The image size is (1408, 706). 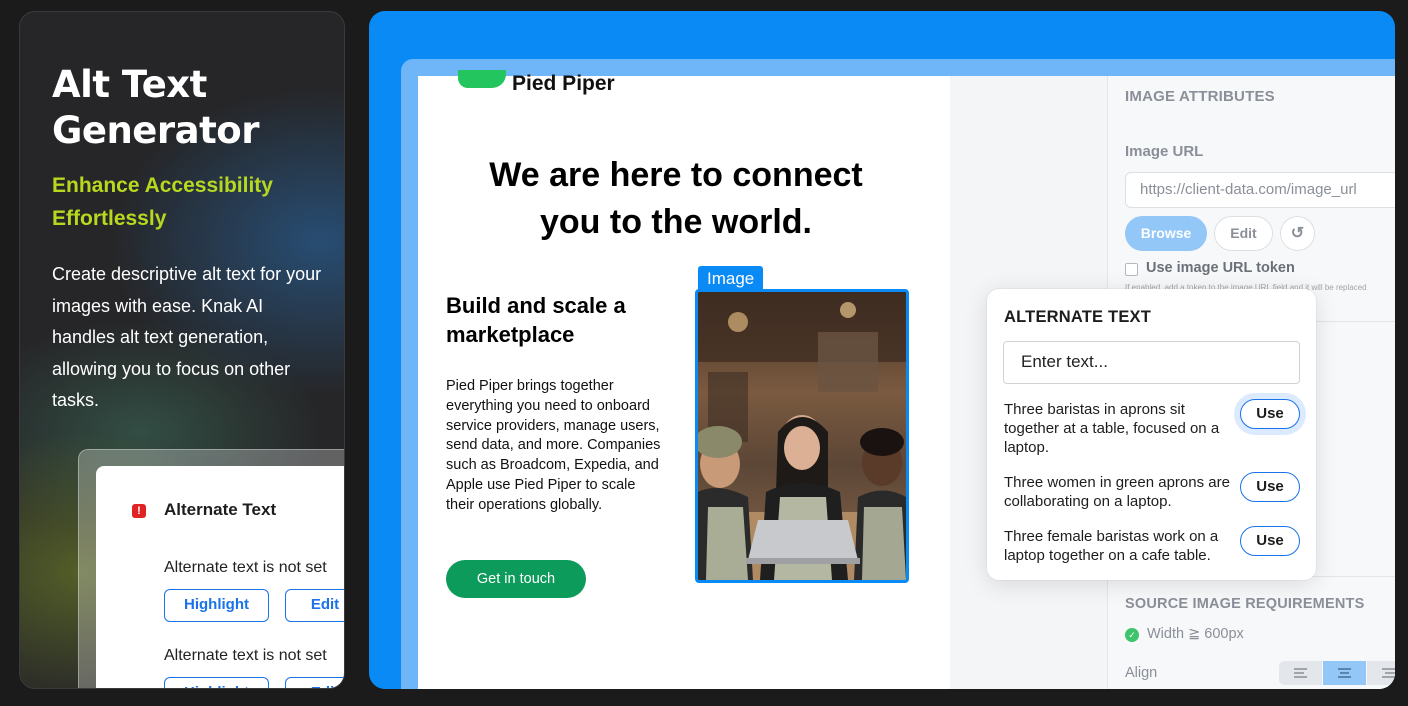 What do you see at coordinates (220, 509) in the screenshot?
I see `mini-panel-heading: Alternate Text` at bounding box center [220, 509].